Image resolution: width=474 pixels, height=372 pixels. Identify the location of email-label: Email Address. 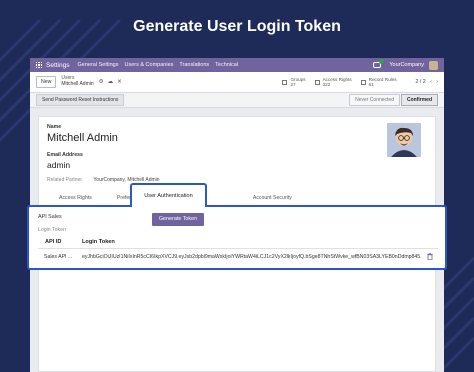
(65, 155).